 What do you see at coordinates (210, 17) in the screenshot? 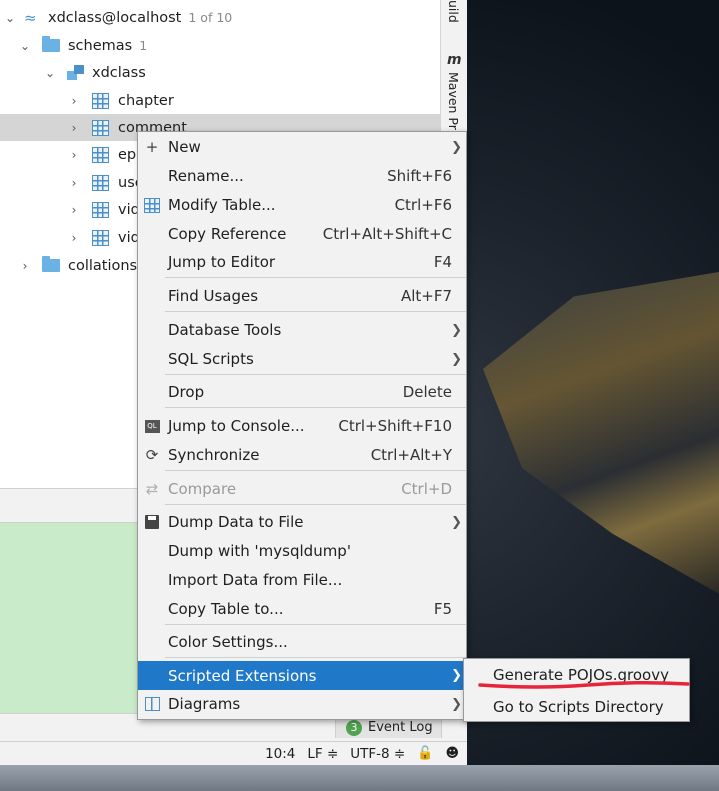
I see `connection-count: 1 of 10` at bounding box center [210, 17].